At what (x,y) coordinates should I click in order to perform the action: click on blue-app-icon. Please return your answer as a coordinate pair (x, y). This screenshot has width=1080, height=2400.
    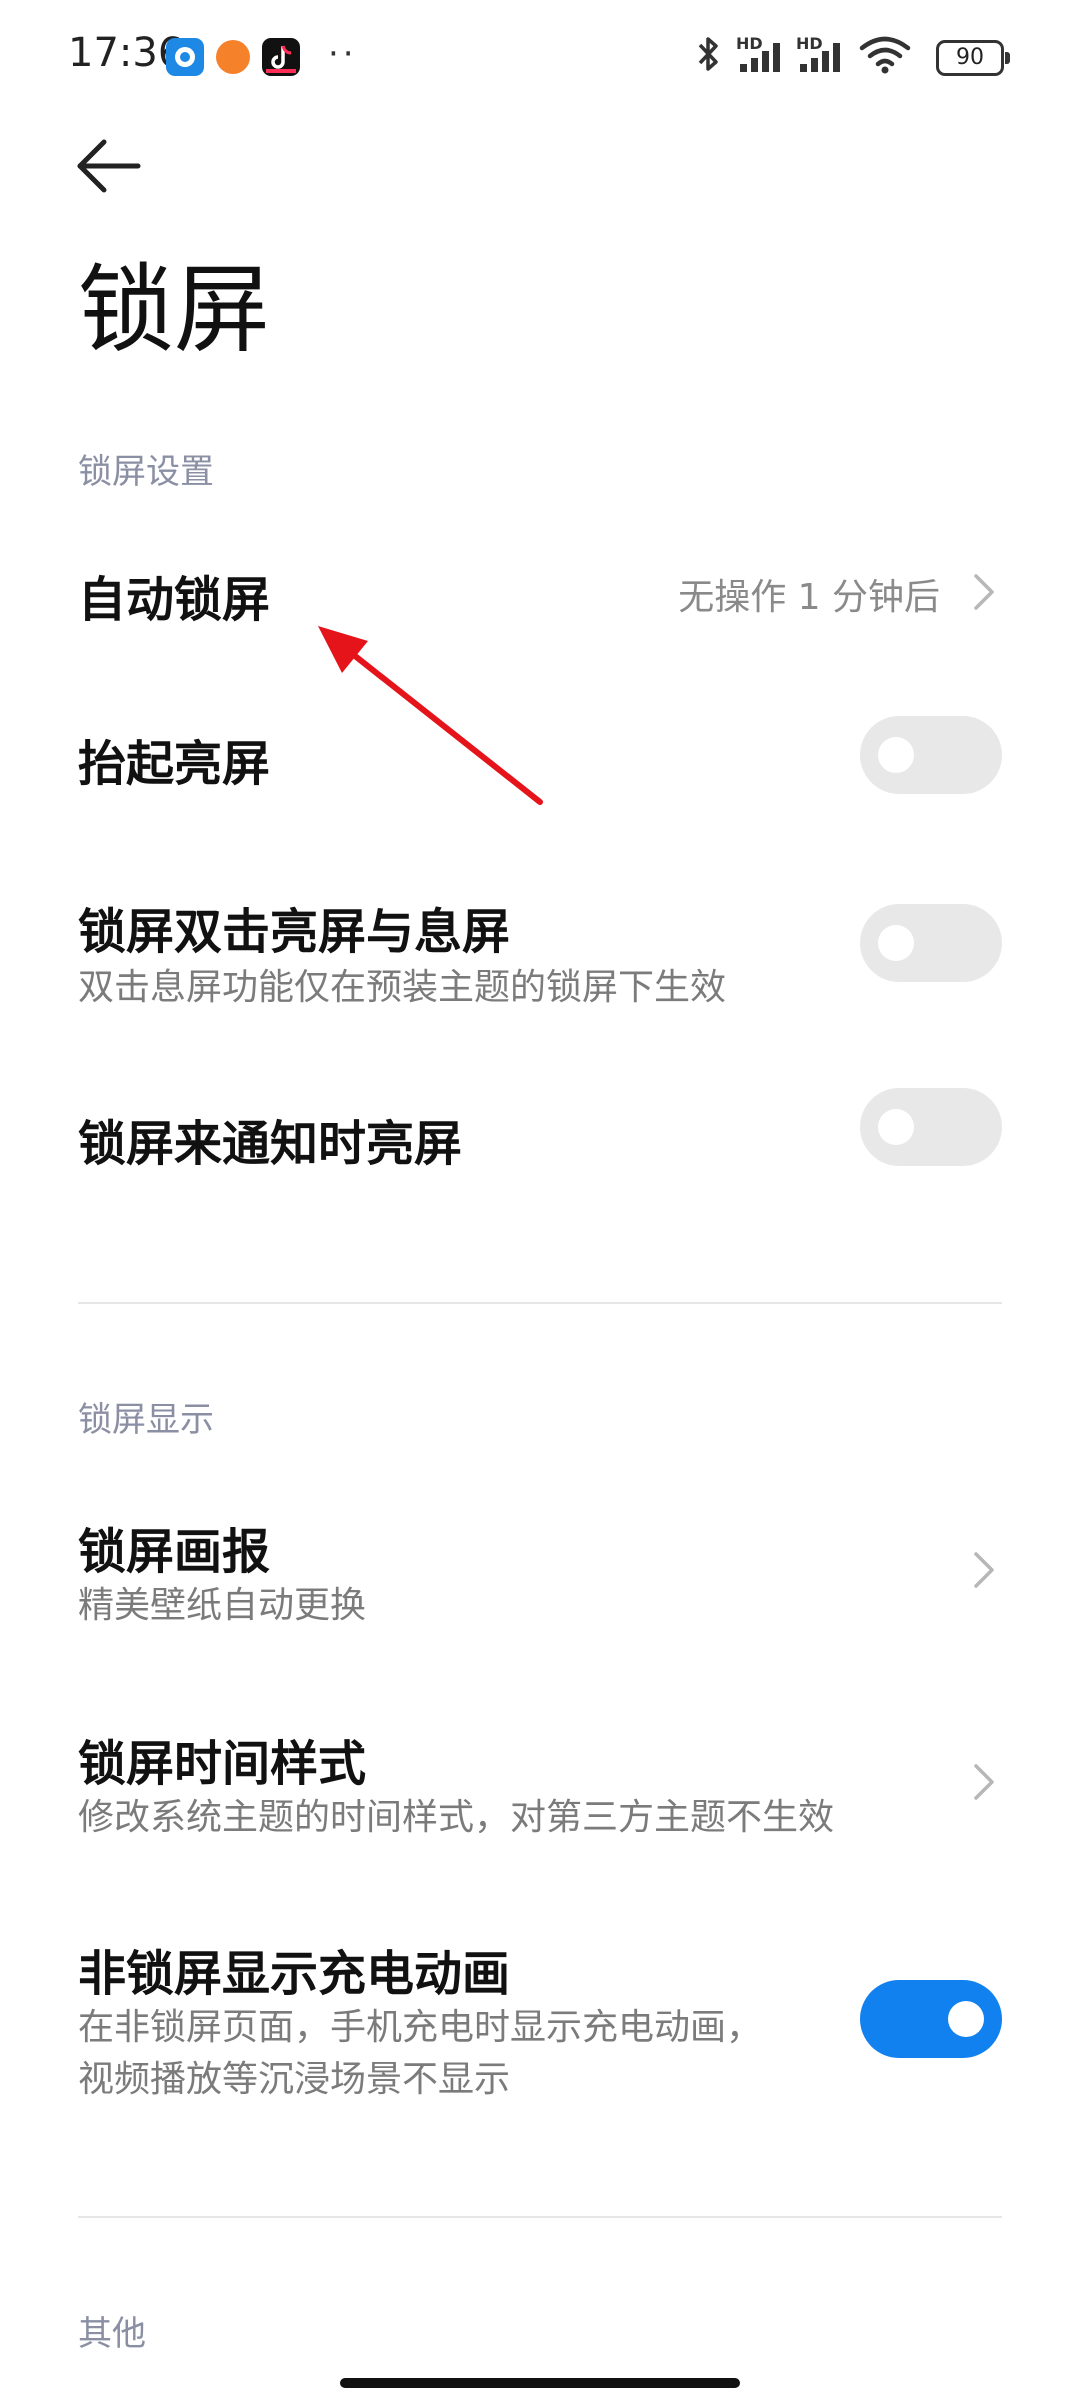
    Looking at the image, I should click on (185, 57).